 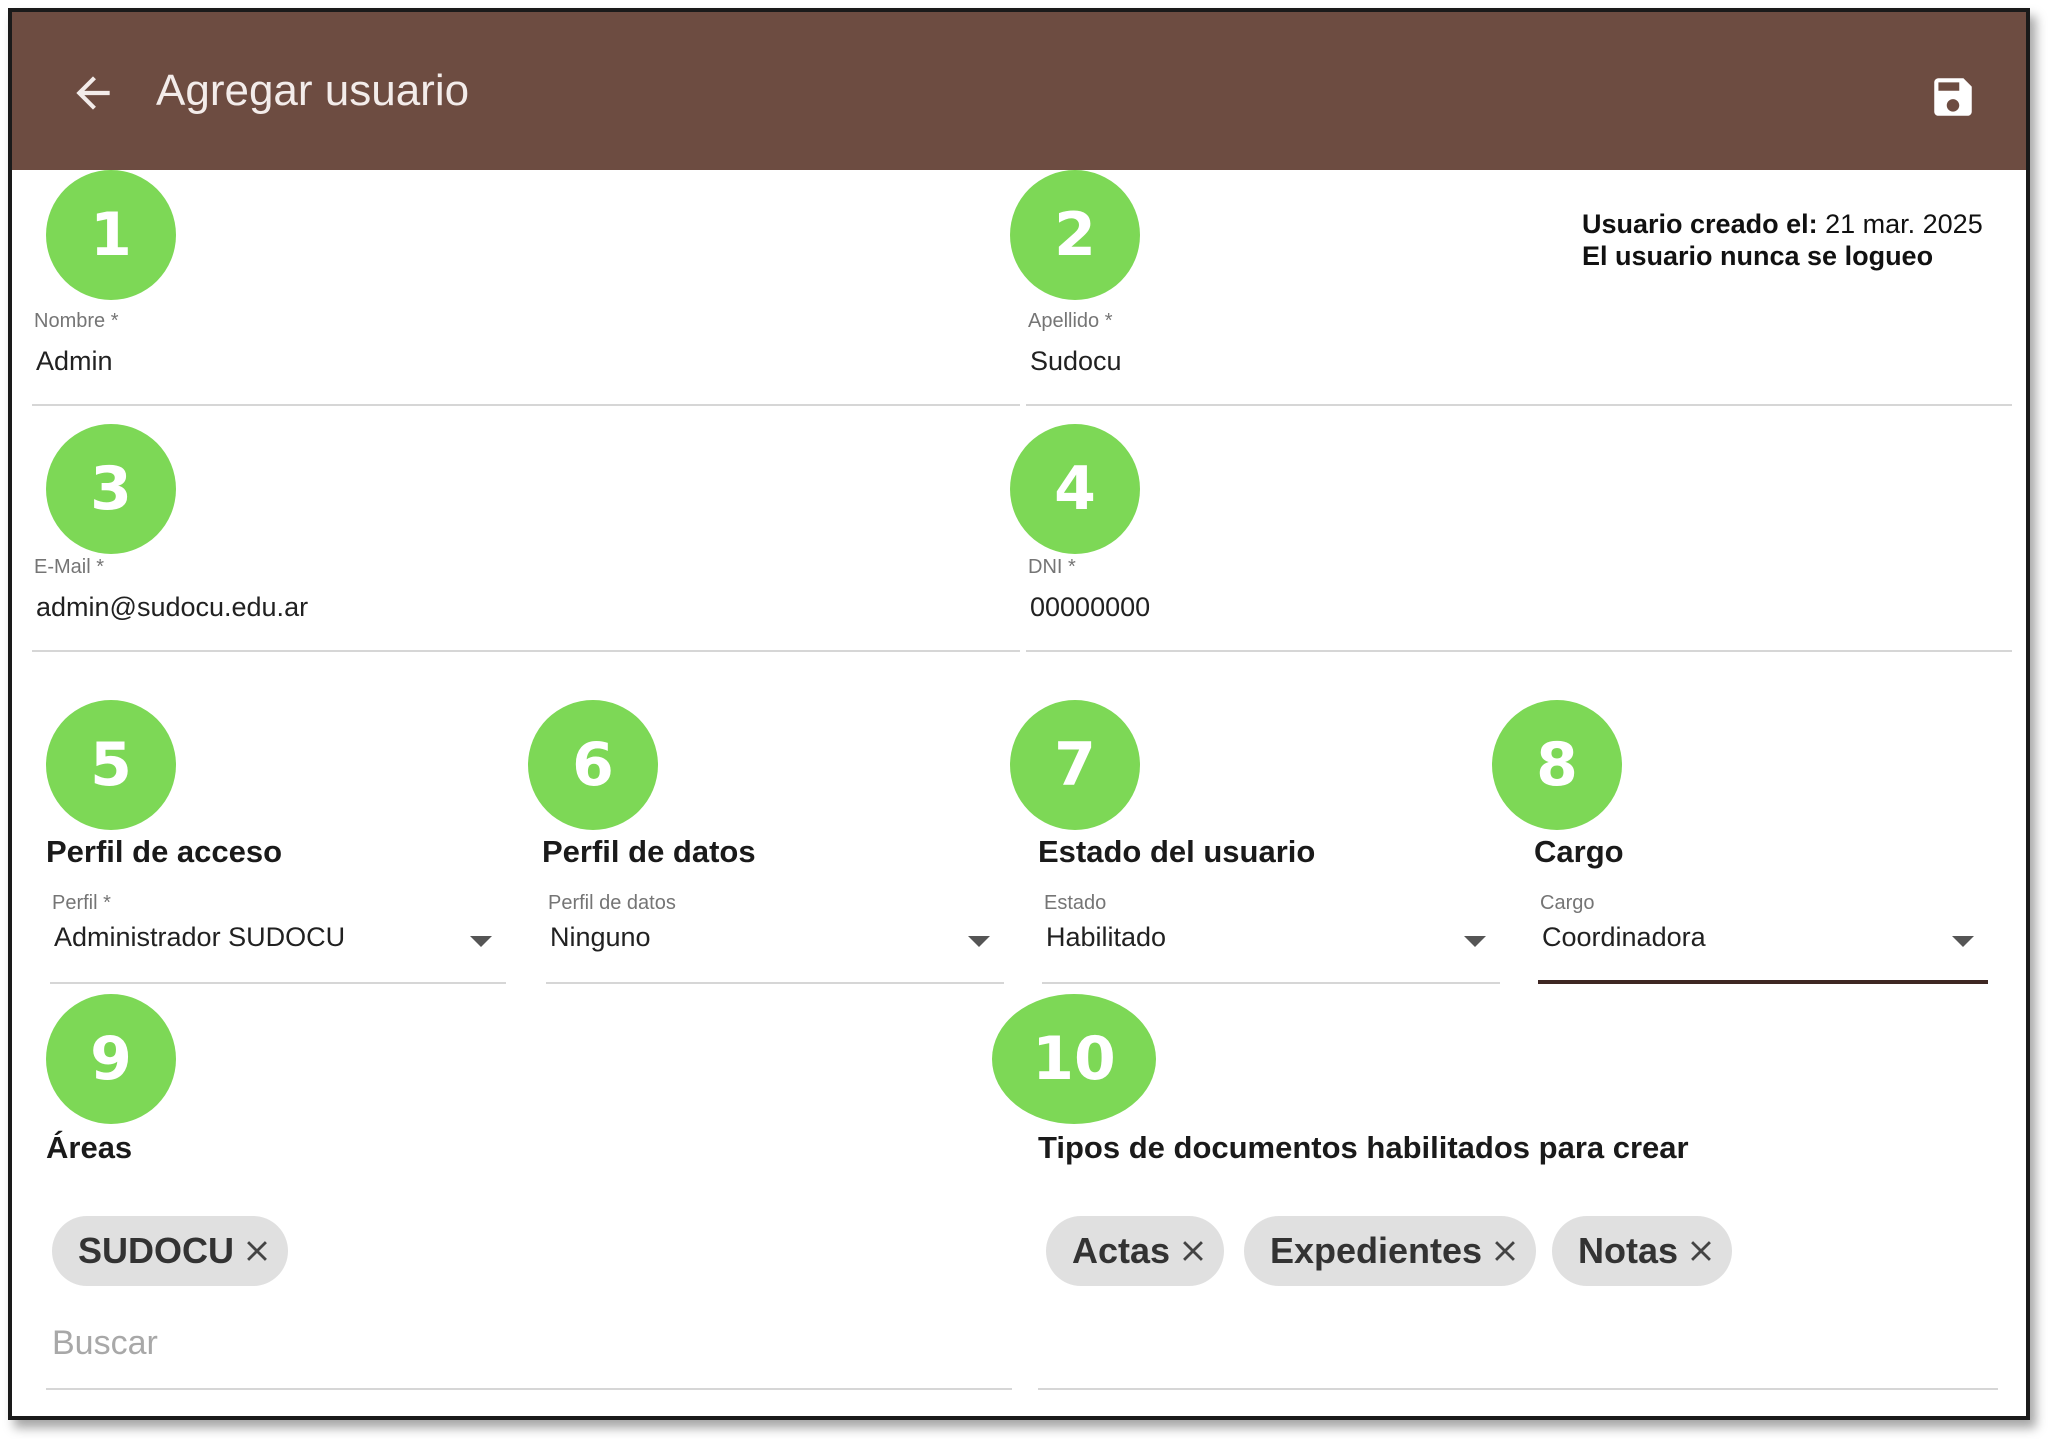 What do you see at coordinates (1271, 983) in the screenshot?
I see `estado-select-underline` at bounding box center [1271, 983].